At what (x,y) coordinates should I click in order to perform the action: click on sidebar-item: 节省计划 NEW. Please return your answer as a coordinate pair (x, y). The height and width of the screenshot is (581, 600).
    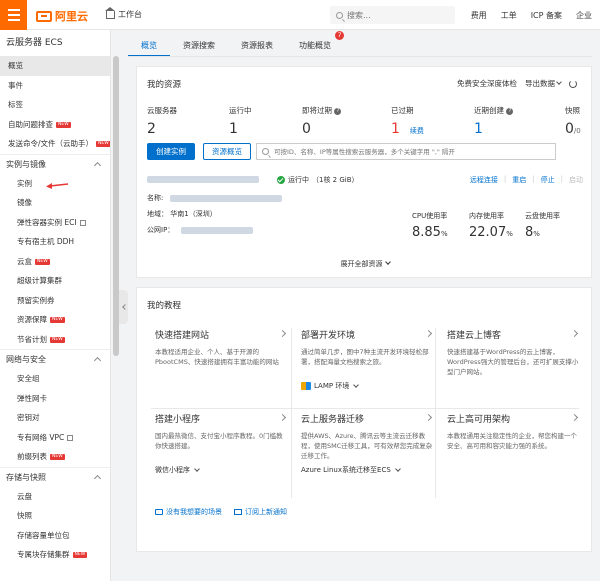
    Looking at the image, I should click on (55, 340).